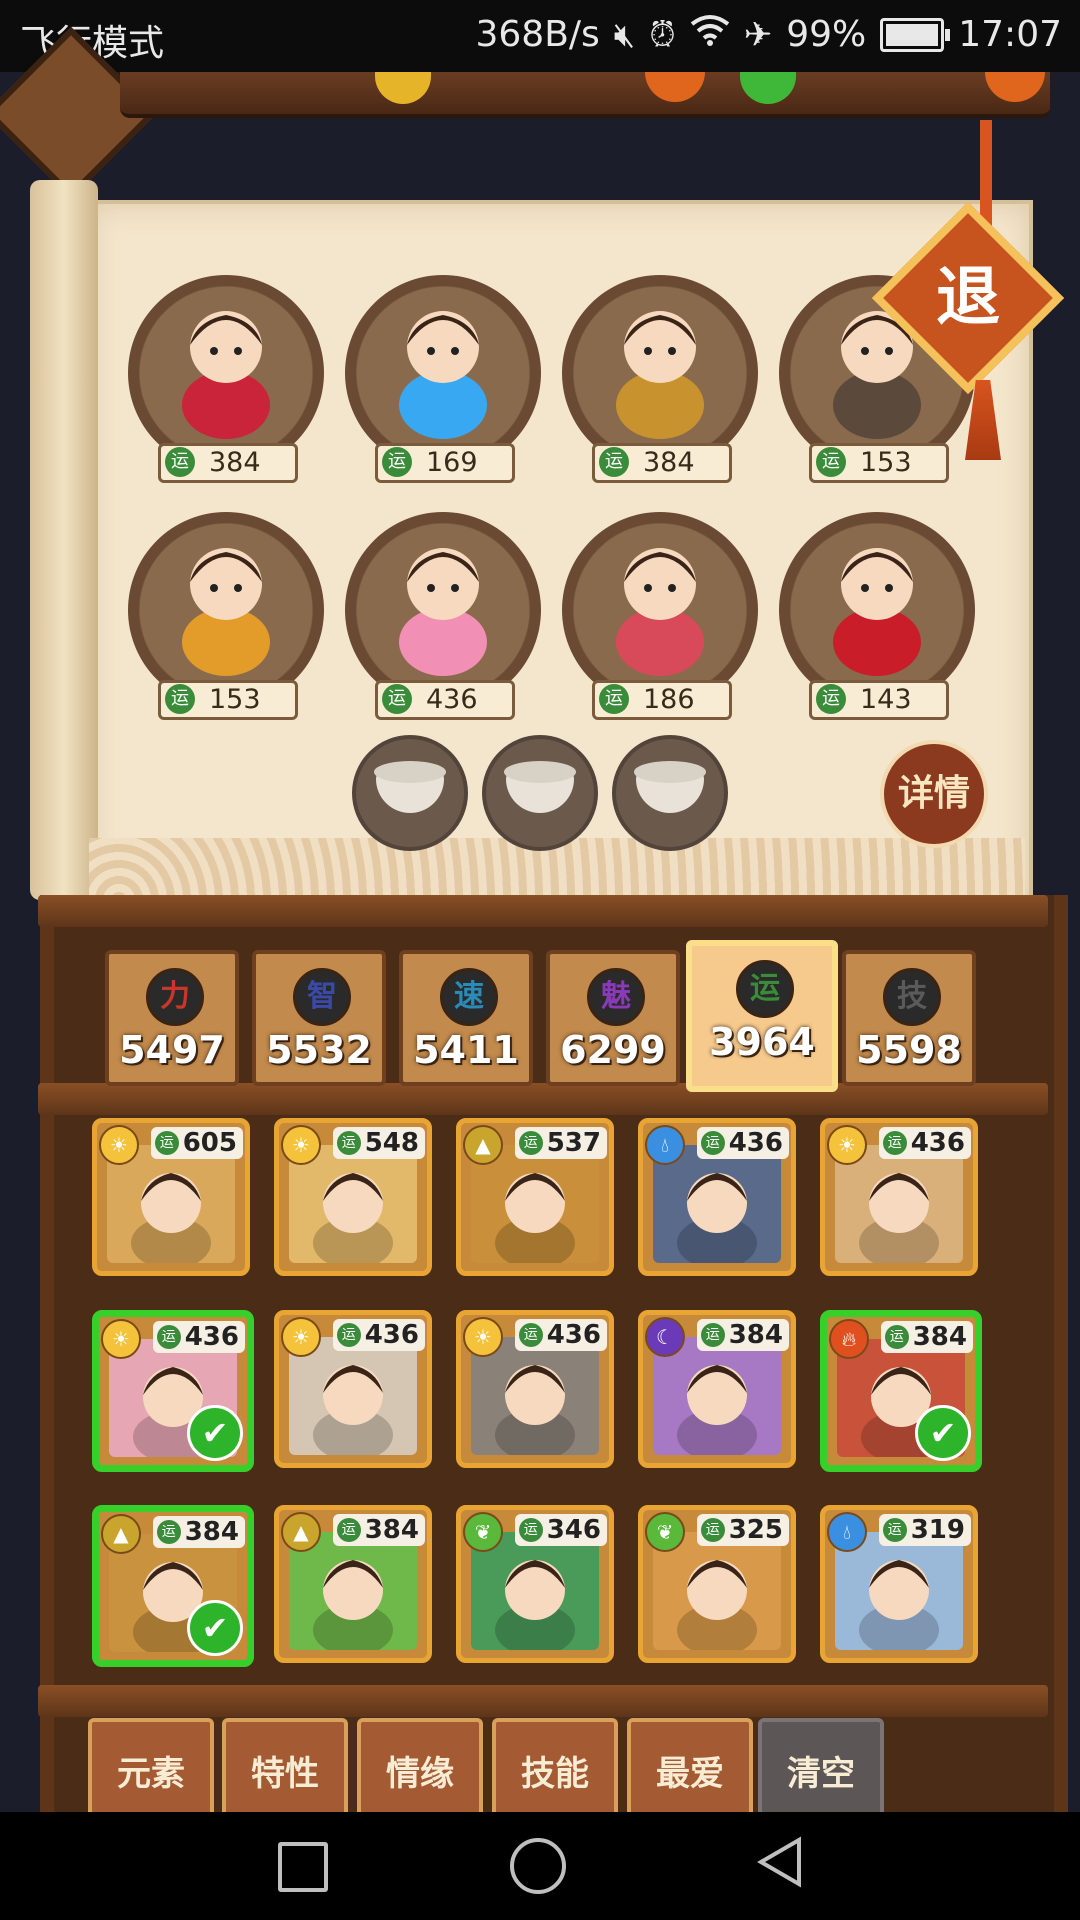 Image resolution: width=1080 pixels, height=1920 pixels. Describe the element at coordinates (391, 1143) in the screenshot. I see `luck-value: 548` at that location.